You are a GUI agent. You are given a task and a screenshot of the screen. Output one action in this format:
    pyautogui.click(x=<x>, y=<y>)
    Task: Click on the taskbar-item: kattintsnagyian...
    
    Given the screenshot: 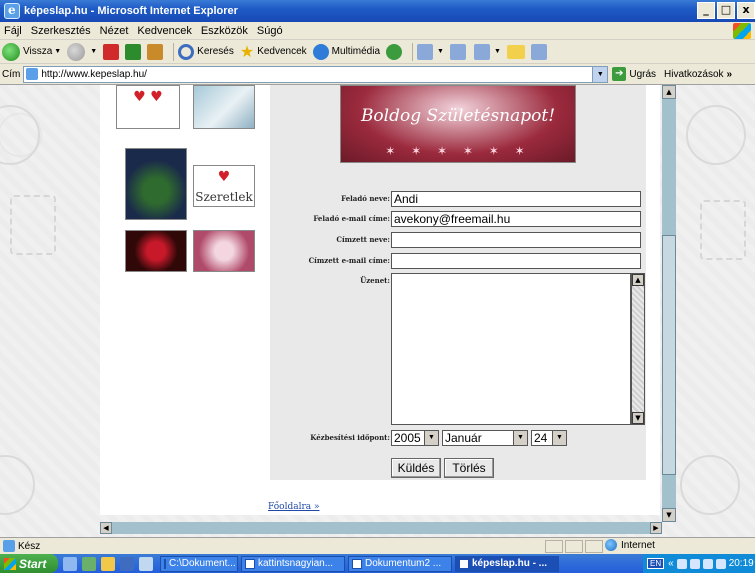 What is the action you would take?
    pyautogui.click(x=293, y=563)
    